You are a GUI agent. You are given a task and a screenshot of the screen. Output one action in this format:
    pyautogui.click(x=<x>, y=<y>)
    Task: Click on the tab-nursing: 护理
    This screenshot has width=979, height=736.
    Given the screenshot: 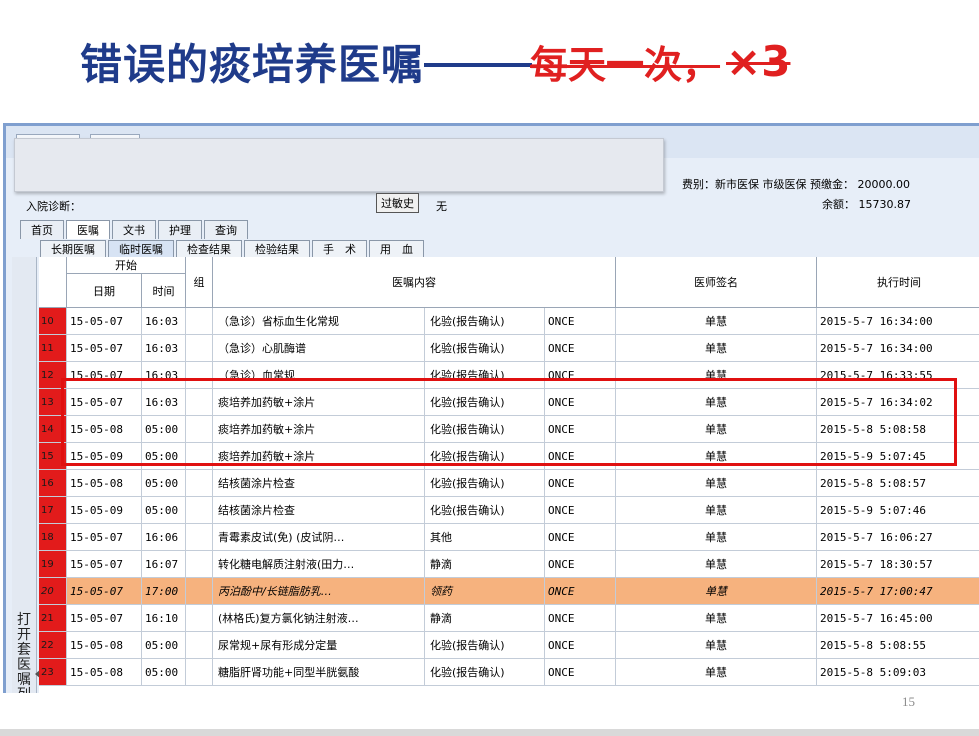 What is the action you would take?
    pyautogui.click(x=180, y=229)
    